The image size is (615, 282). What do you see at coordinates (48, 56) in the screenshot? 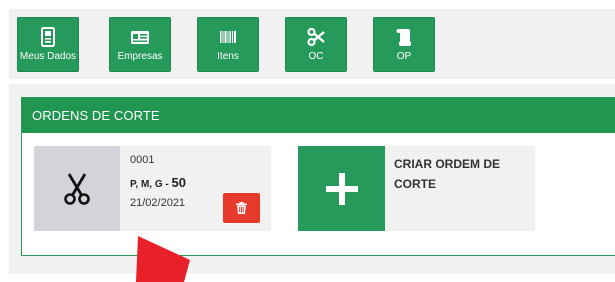
I see `meus-dados-label: Meus Dados` at bounding box center [48, 56].